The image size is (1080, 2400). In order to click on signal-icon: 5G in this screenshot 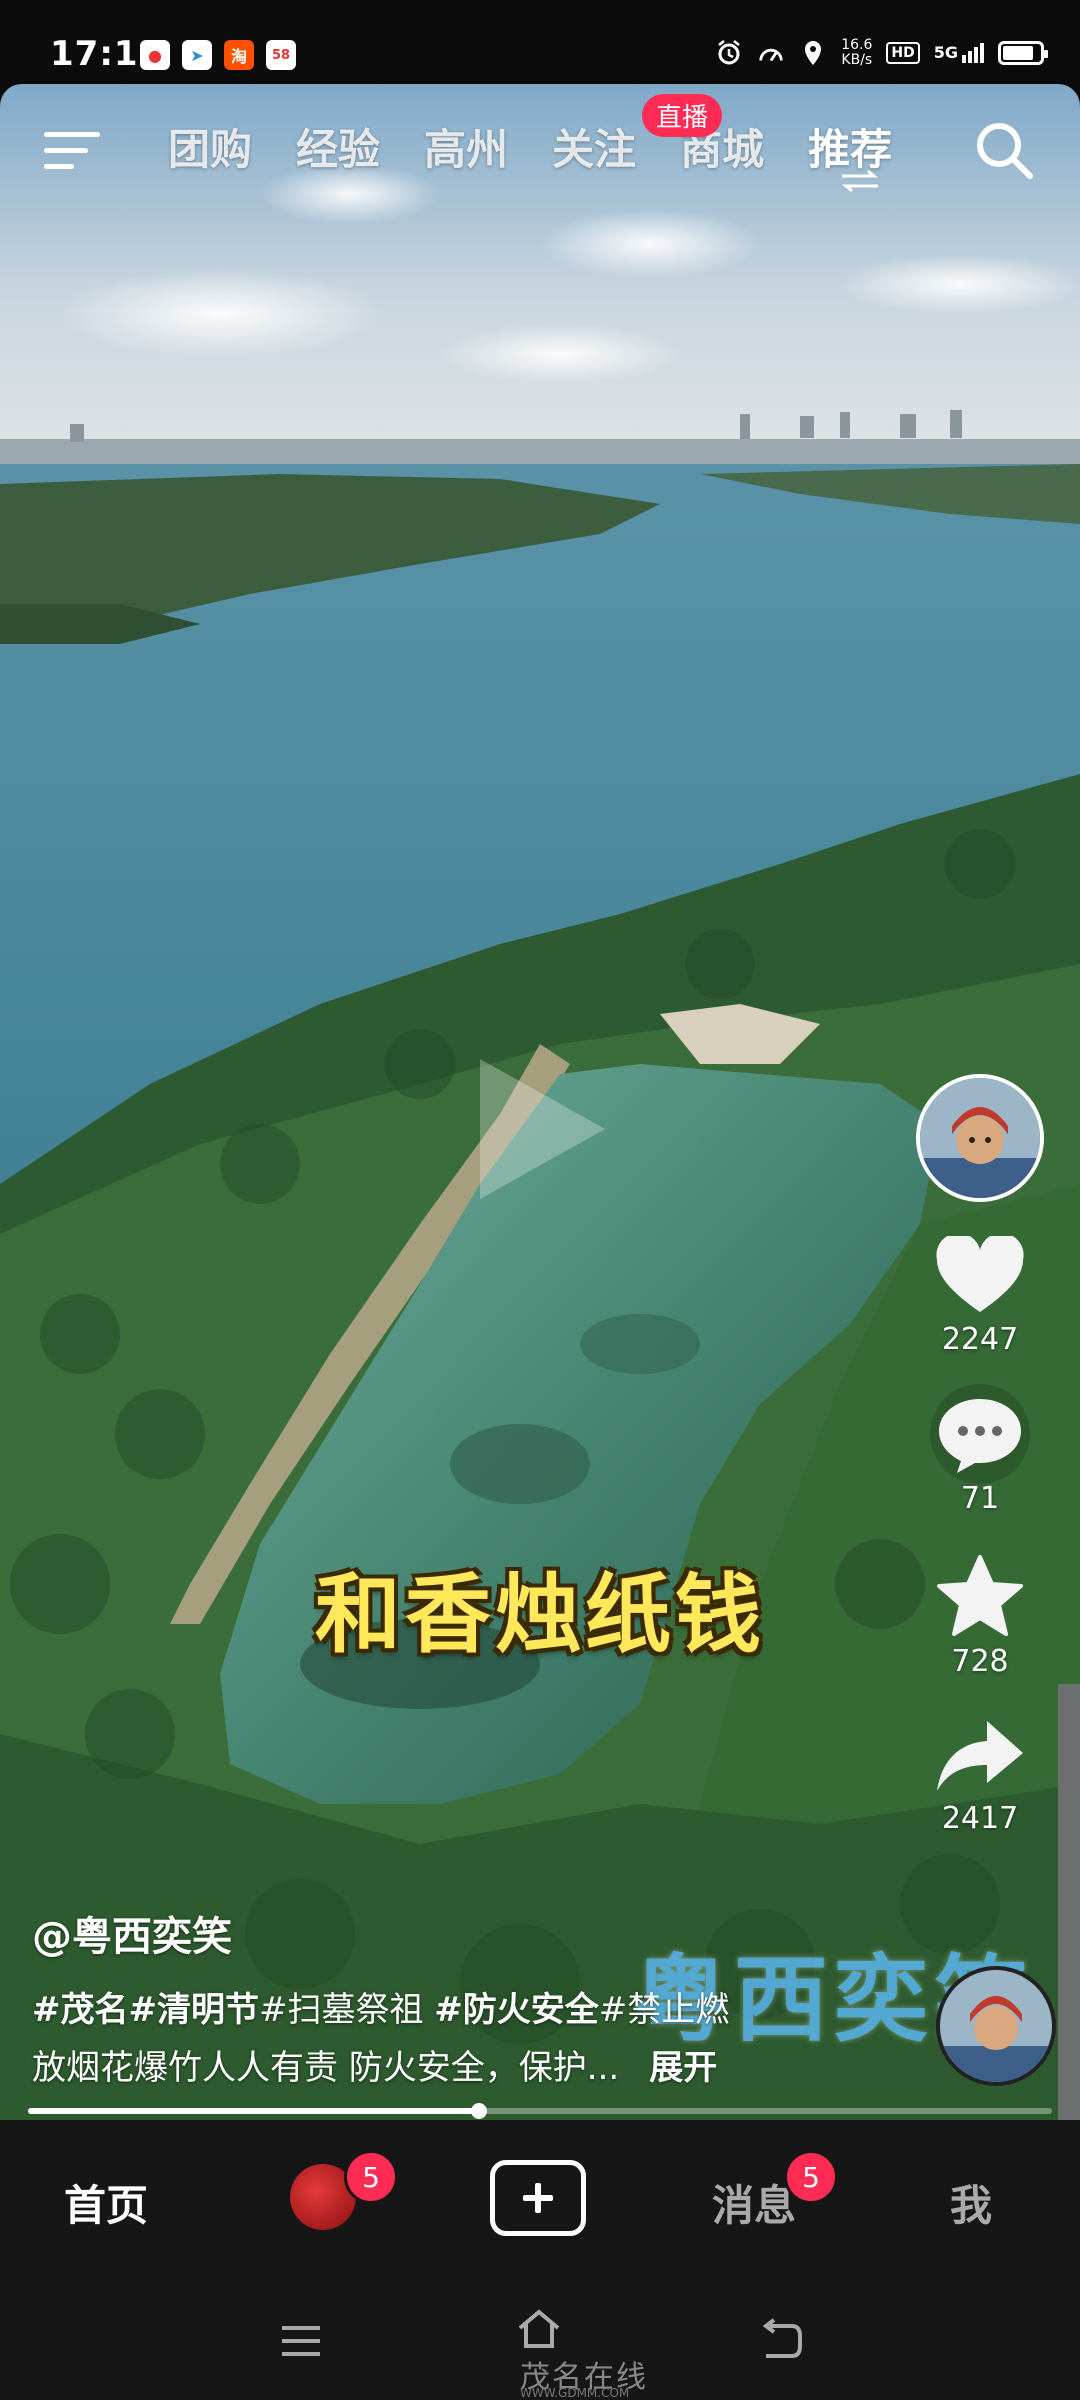, I will do `click(959, 53)`.